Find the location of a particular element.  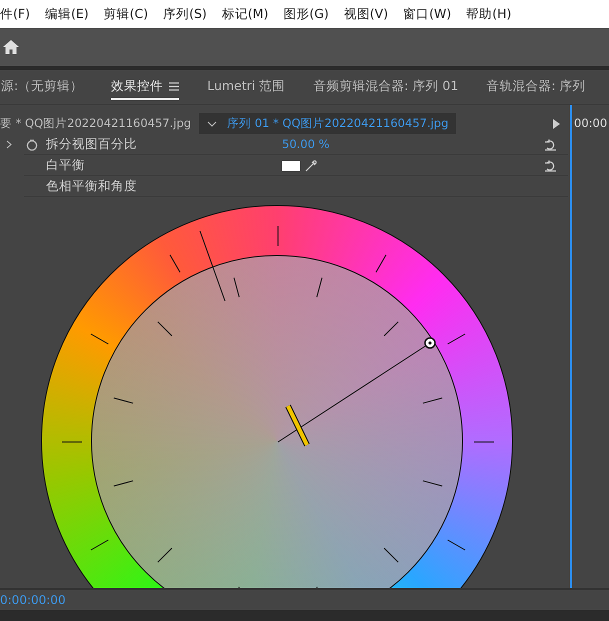

home-icon is located at coordinates (11, 47).